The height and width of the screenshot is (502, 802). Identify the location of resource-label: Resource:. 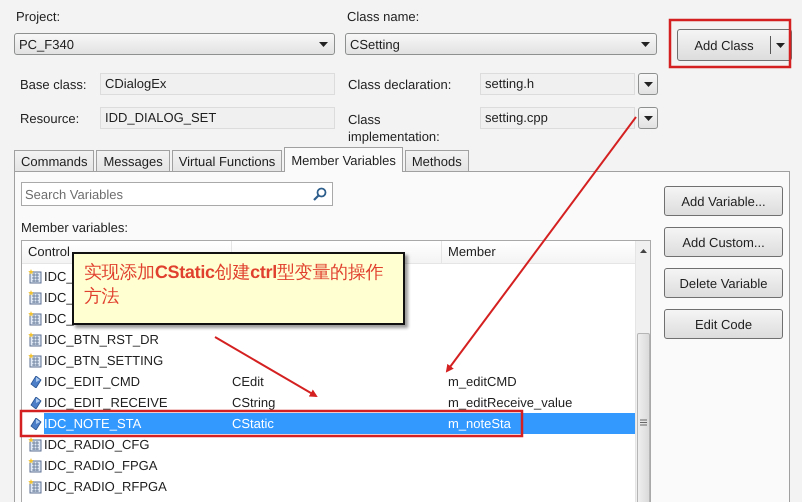
(50, 118).